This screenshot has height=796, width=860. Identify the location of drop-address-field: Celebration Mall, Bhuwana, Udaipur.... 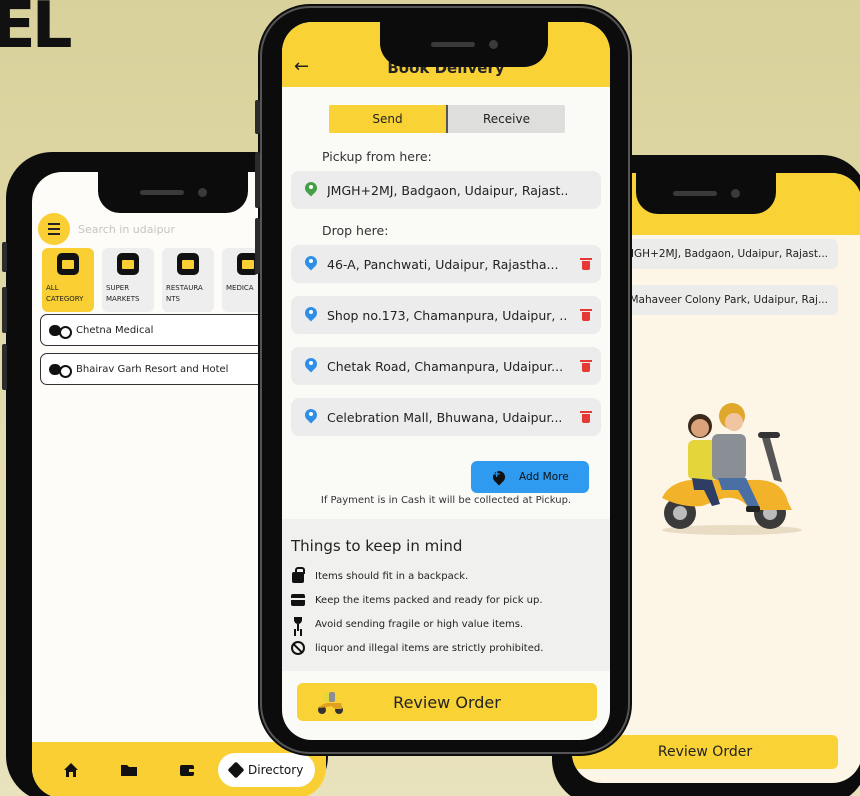
(446, 417).